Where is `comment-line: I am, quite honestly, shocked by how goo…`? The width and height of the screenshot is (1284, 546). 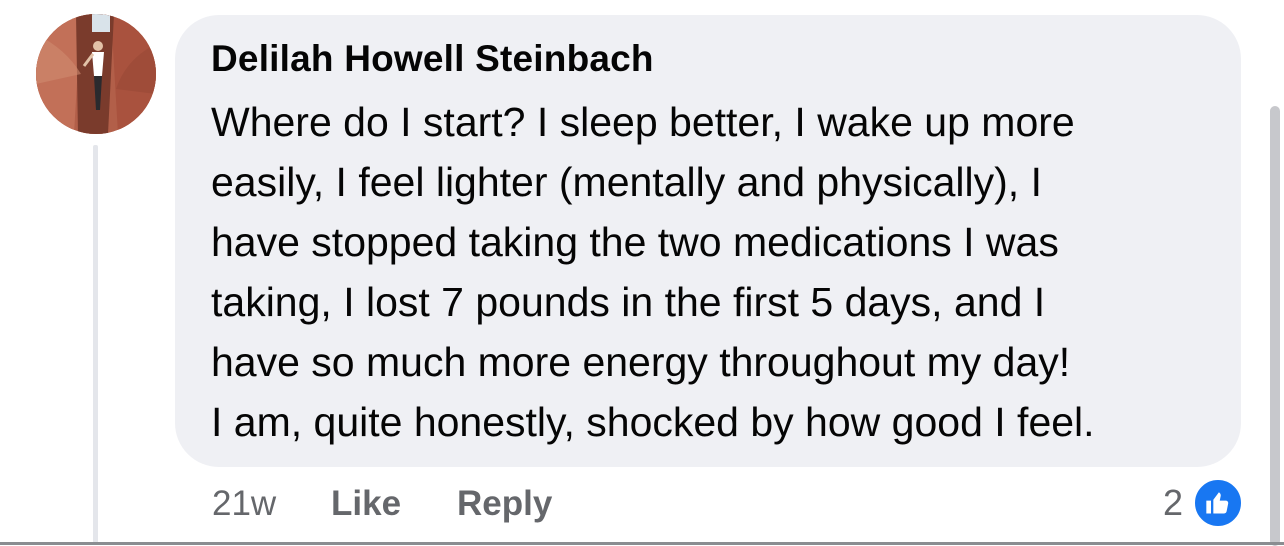
comment-line: I am, quite honestly, shocked by how goo… is located at coordinates (653, 422).